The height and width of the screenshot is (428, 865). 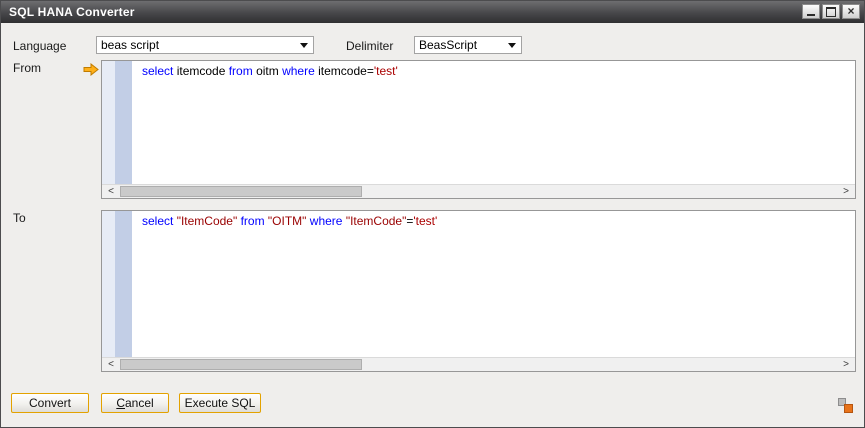 What do you see at coordinates (448, 45) in the screenshot?
I see `delimiter-value: BeasScript` at bounding box center [448, 45].